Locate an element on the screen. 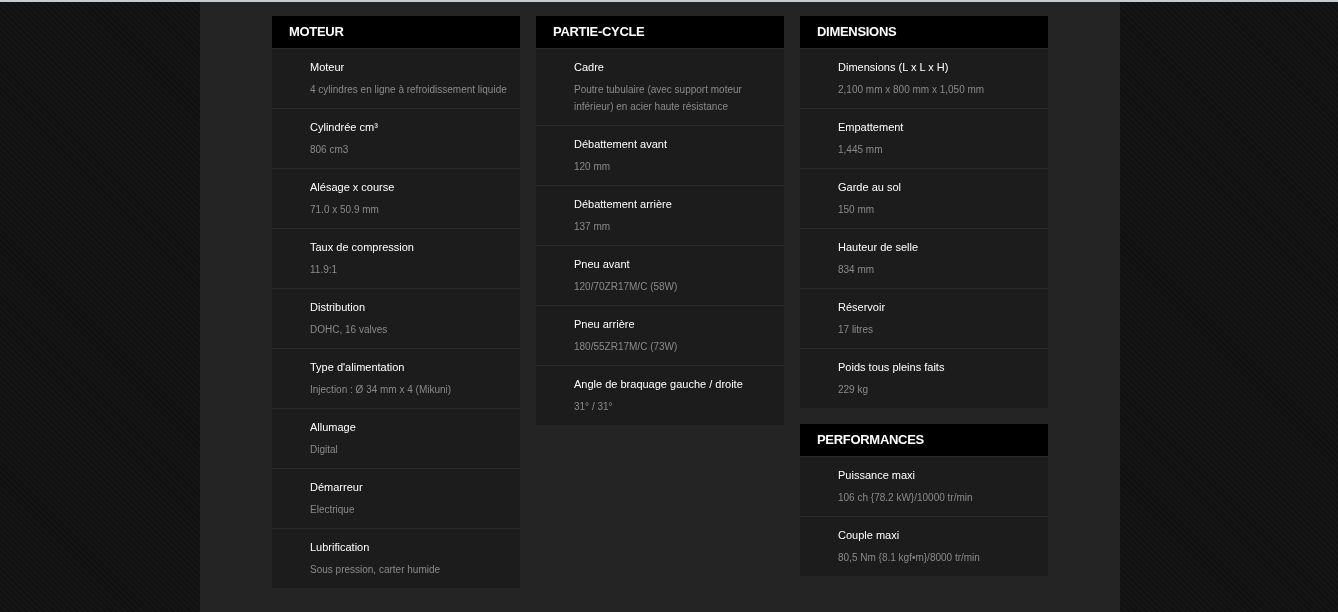 Image resolution: width=1338 pixels, height=612 pixels. spec-value: Electrique is located at coordinates (333, 510).